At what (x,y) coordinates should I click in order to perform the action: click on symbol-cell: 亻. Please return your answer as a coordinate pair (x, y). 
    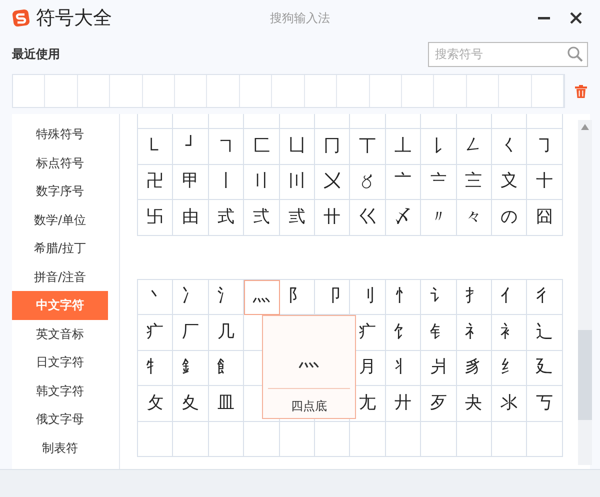
    Looking at the image, I should click on (510, 297).